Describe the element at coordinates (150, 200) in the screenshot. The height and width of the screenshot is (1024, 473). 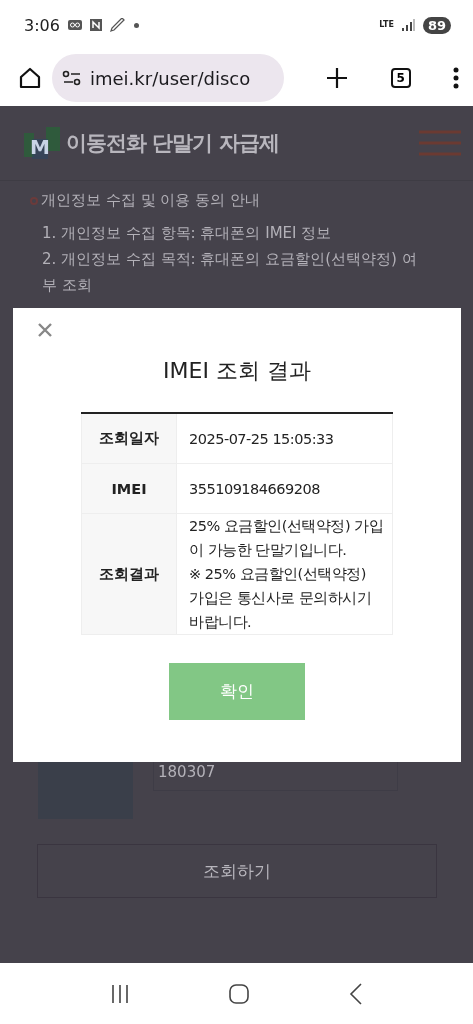
I see `notice-heading: 개인정보 수집 및 이용 동의 안내` at that location.